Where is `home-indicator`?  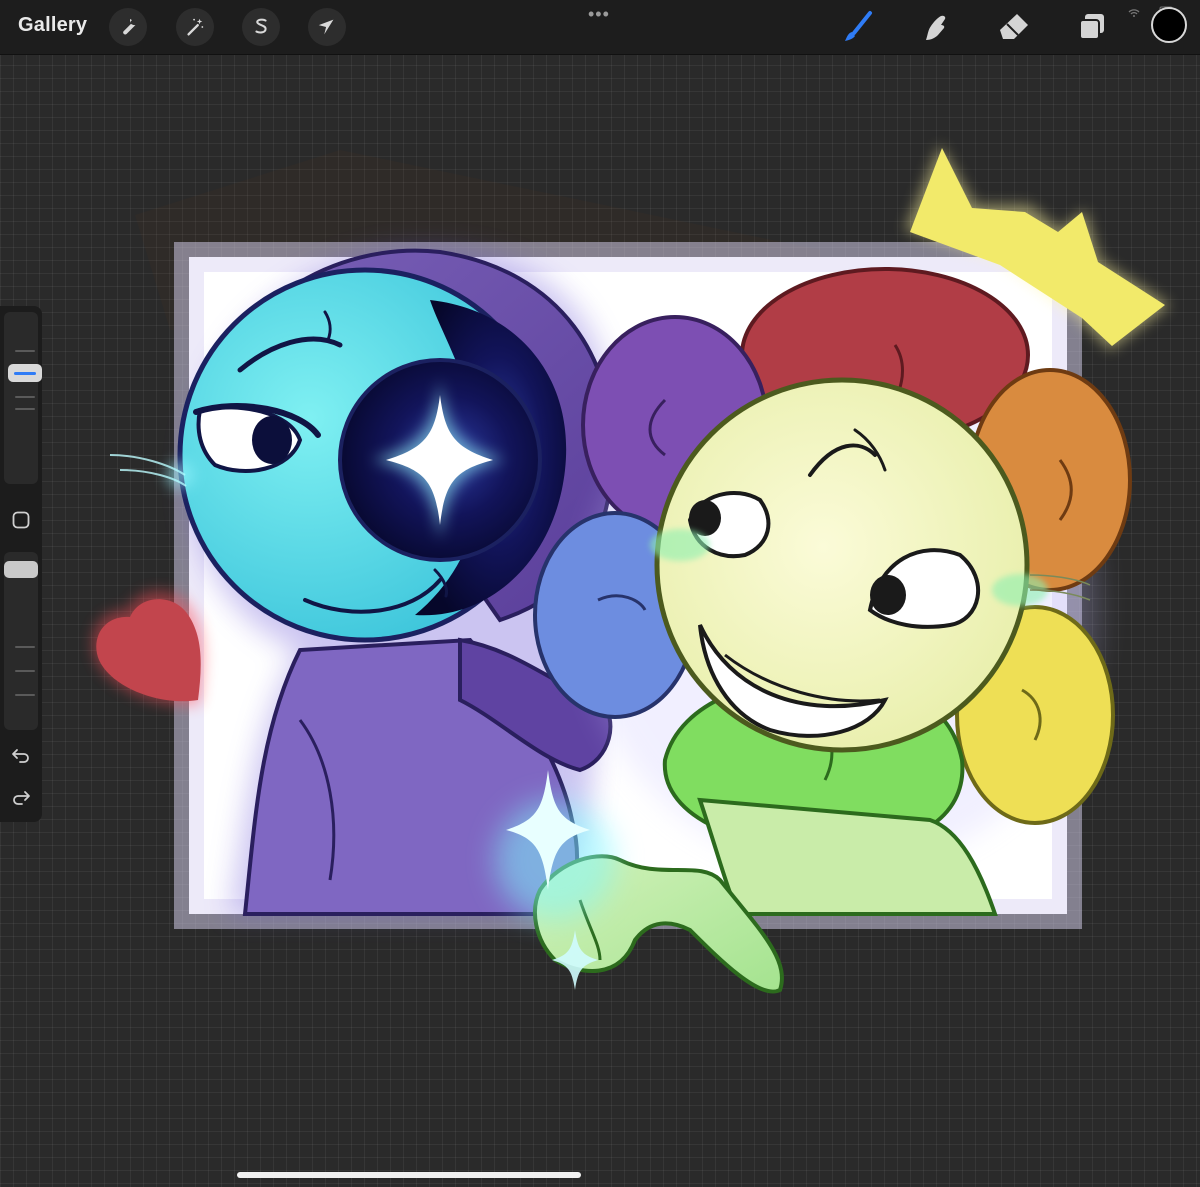
home-indicator is located at coordinates (409, 1175).